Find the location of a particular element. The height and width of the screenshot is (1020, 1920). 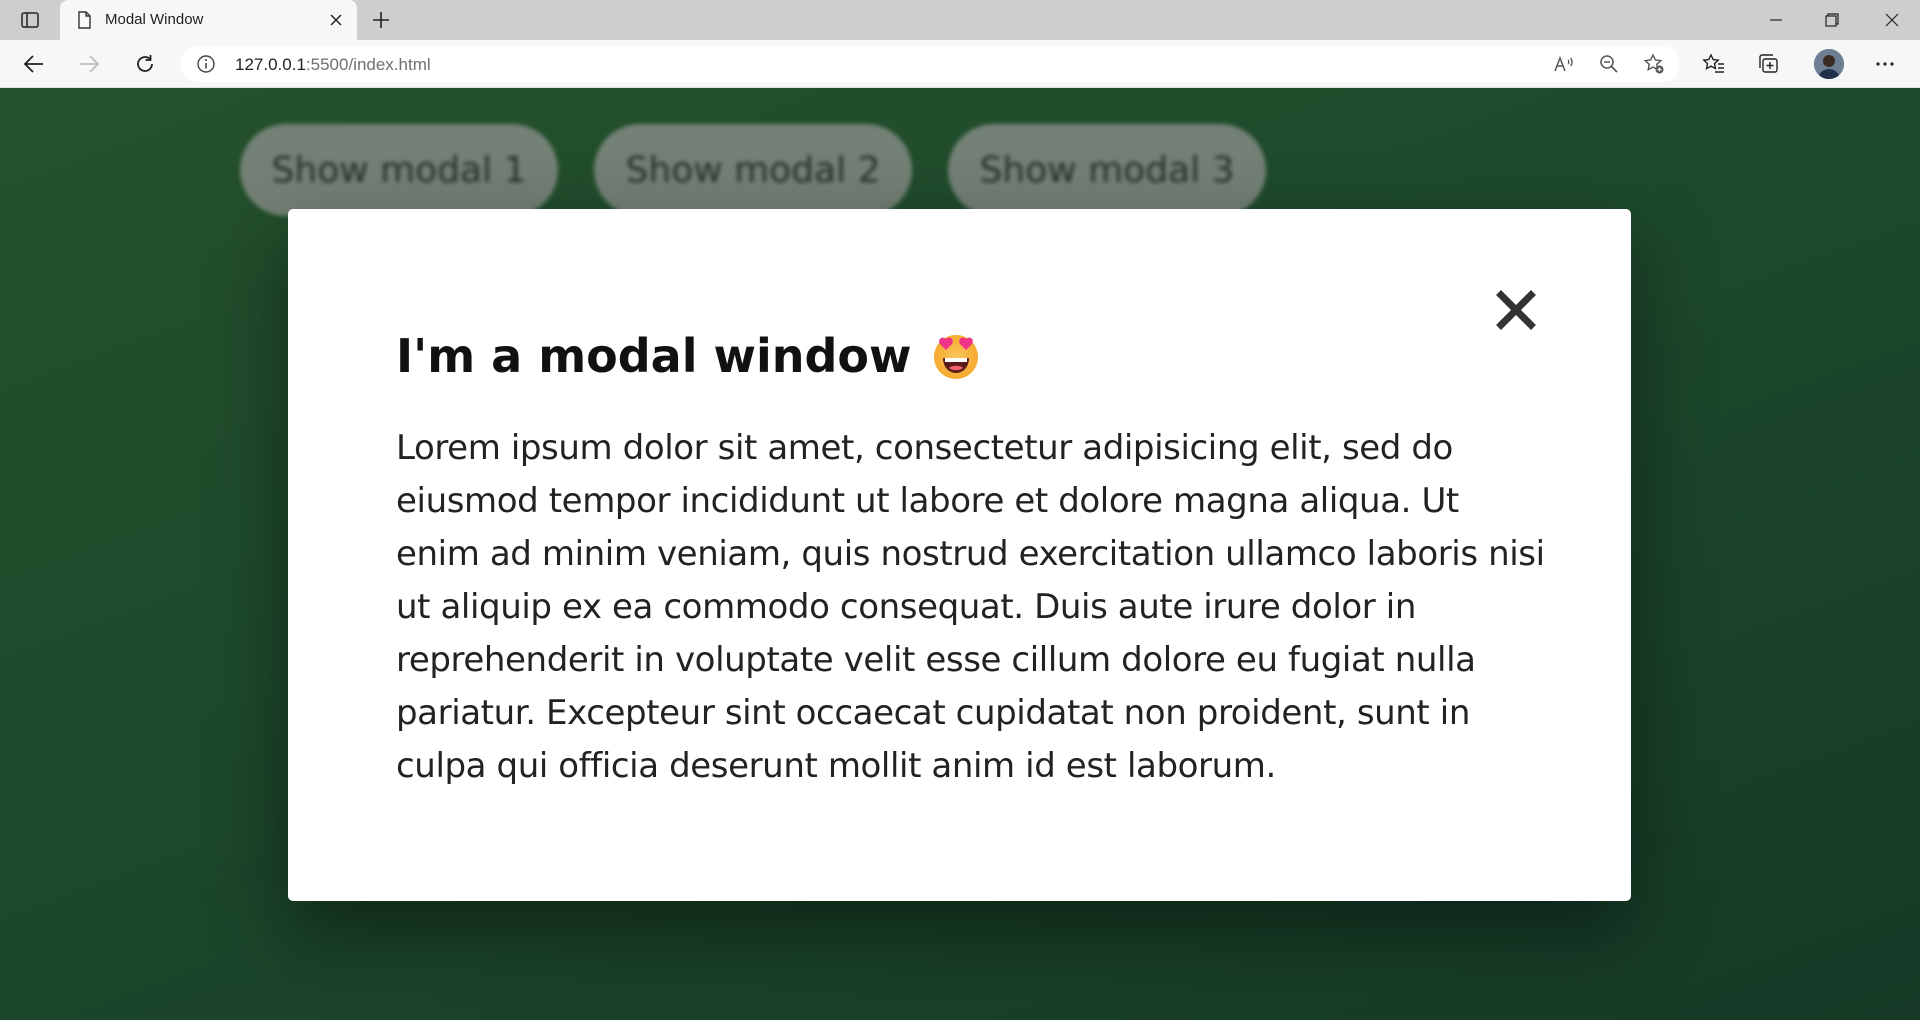

url-path: :5500/index.html is located at coordinates (368, 64).